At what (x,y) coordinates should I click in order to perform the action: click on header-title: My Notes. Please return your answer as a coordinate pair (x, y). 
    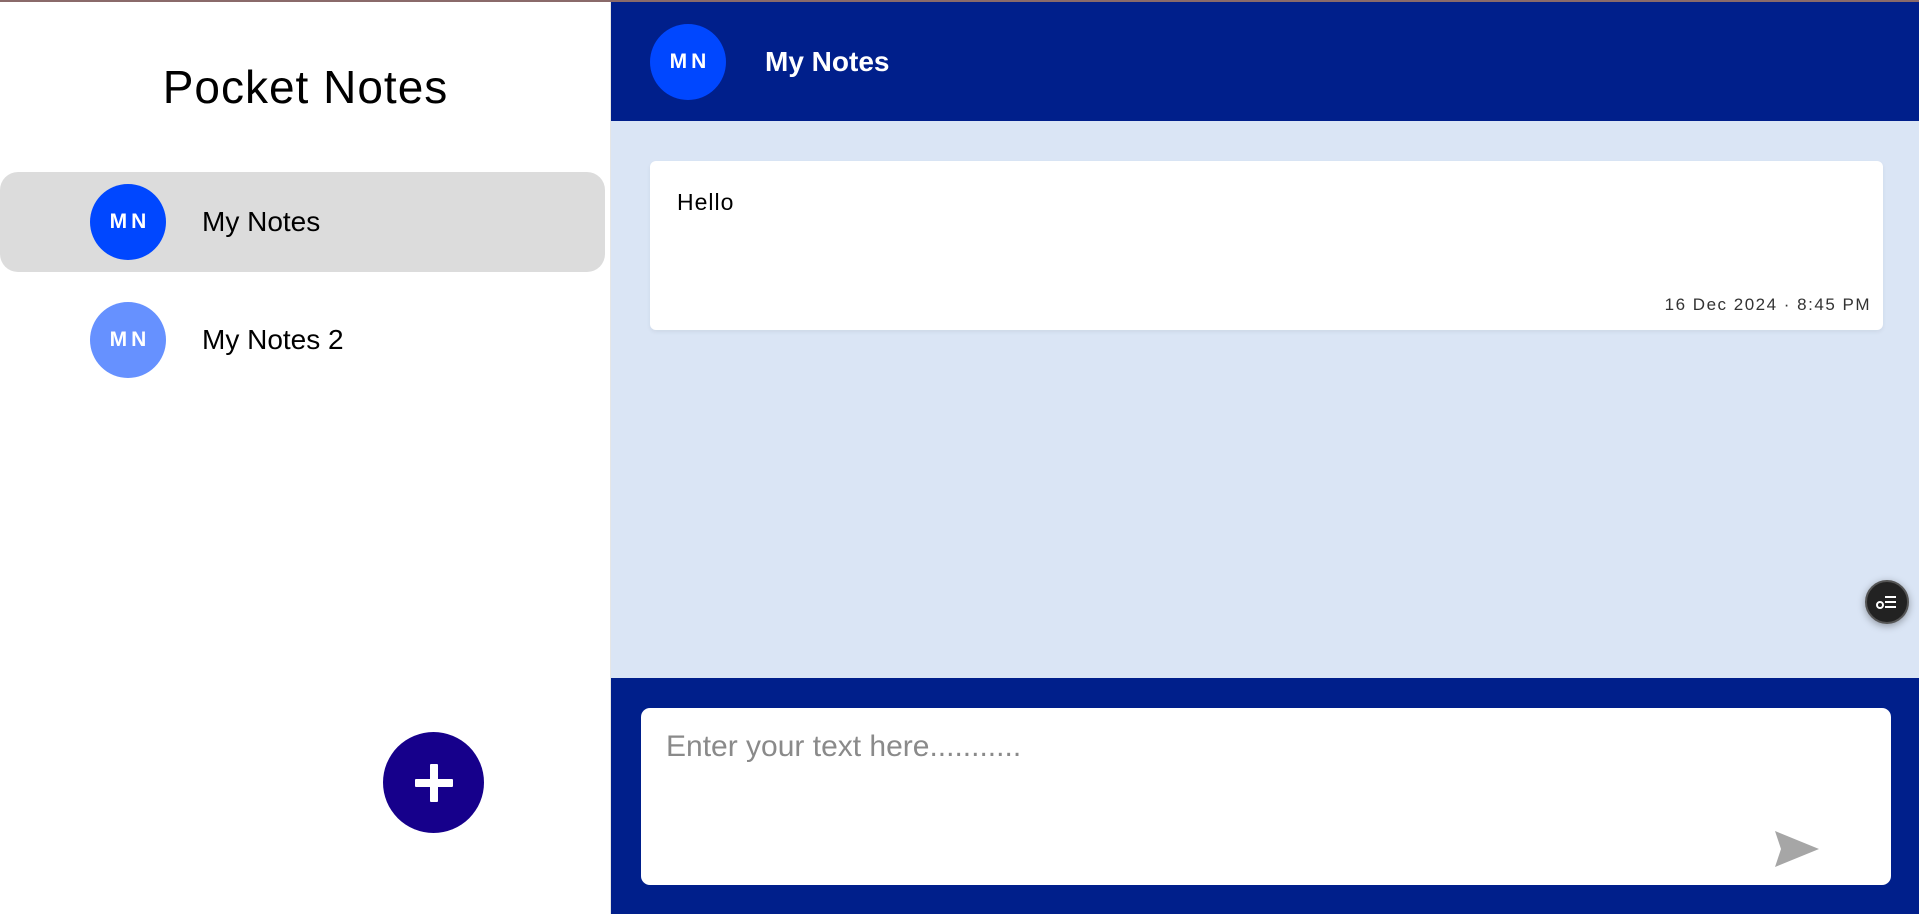
    Looking at the image, I should click on (827, 61).